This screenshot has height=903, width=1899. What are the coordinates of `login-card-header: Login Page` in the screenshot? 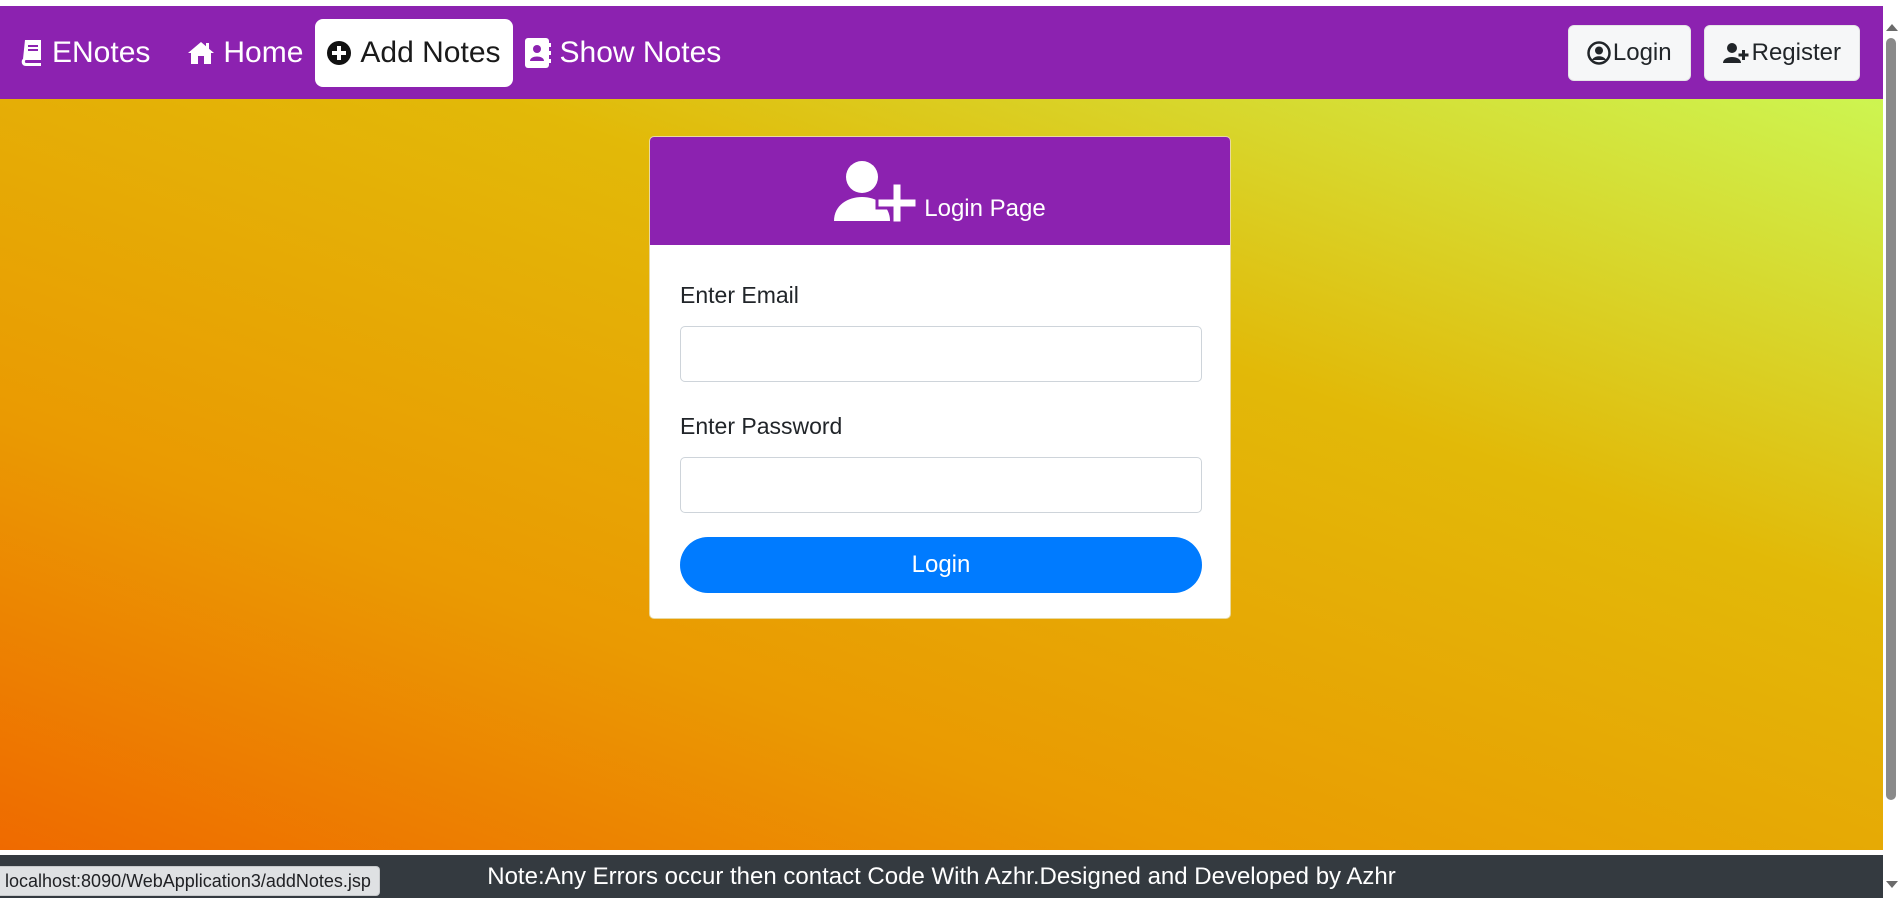 It's located at (940, 191).